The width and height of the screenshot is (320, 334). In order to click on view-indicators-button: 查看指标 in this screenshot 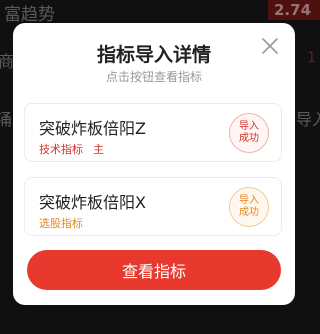, I will do `click(154, 270)`.